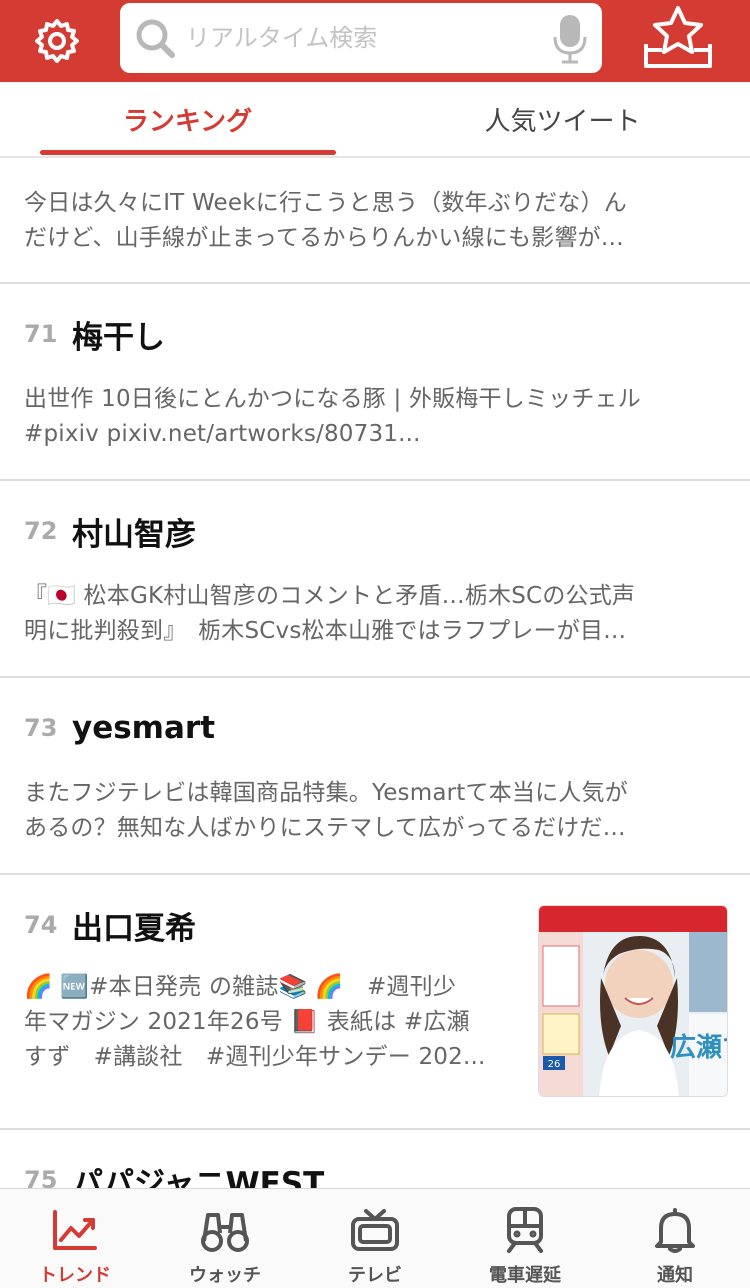 The image size is (750, 1288). I want to click on trend-header: 71 梅干し, so click(94, 334).